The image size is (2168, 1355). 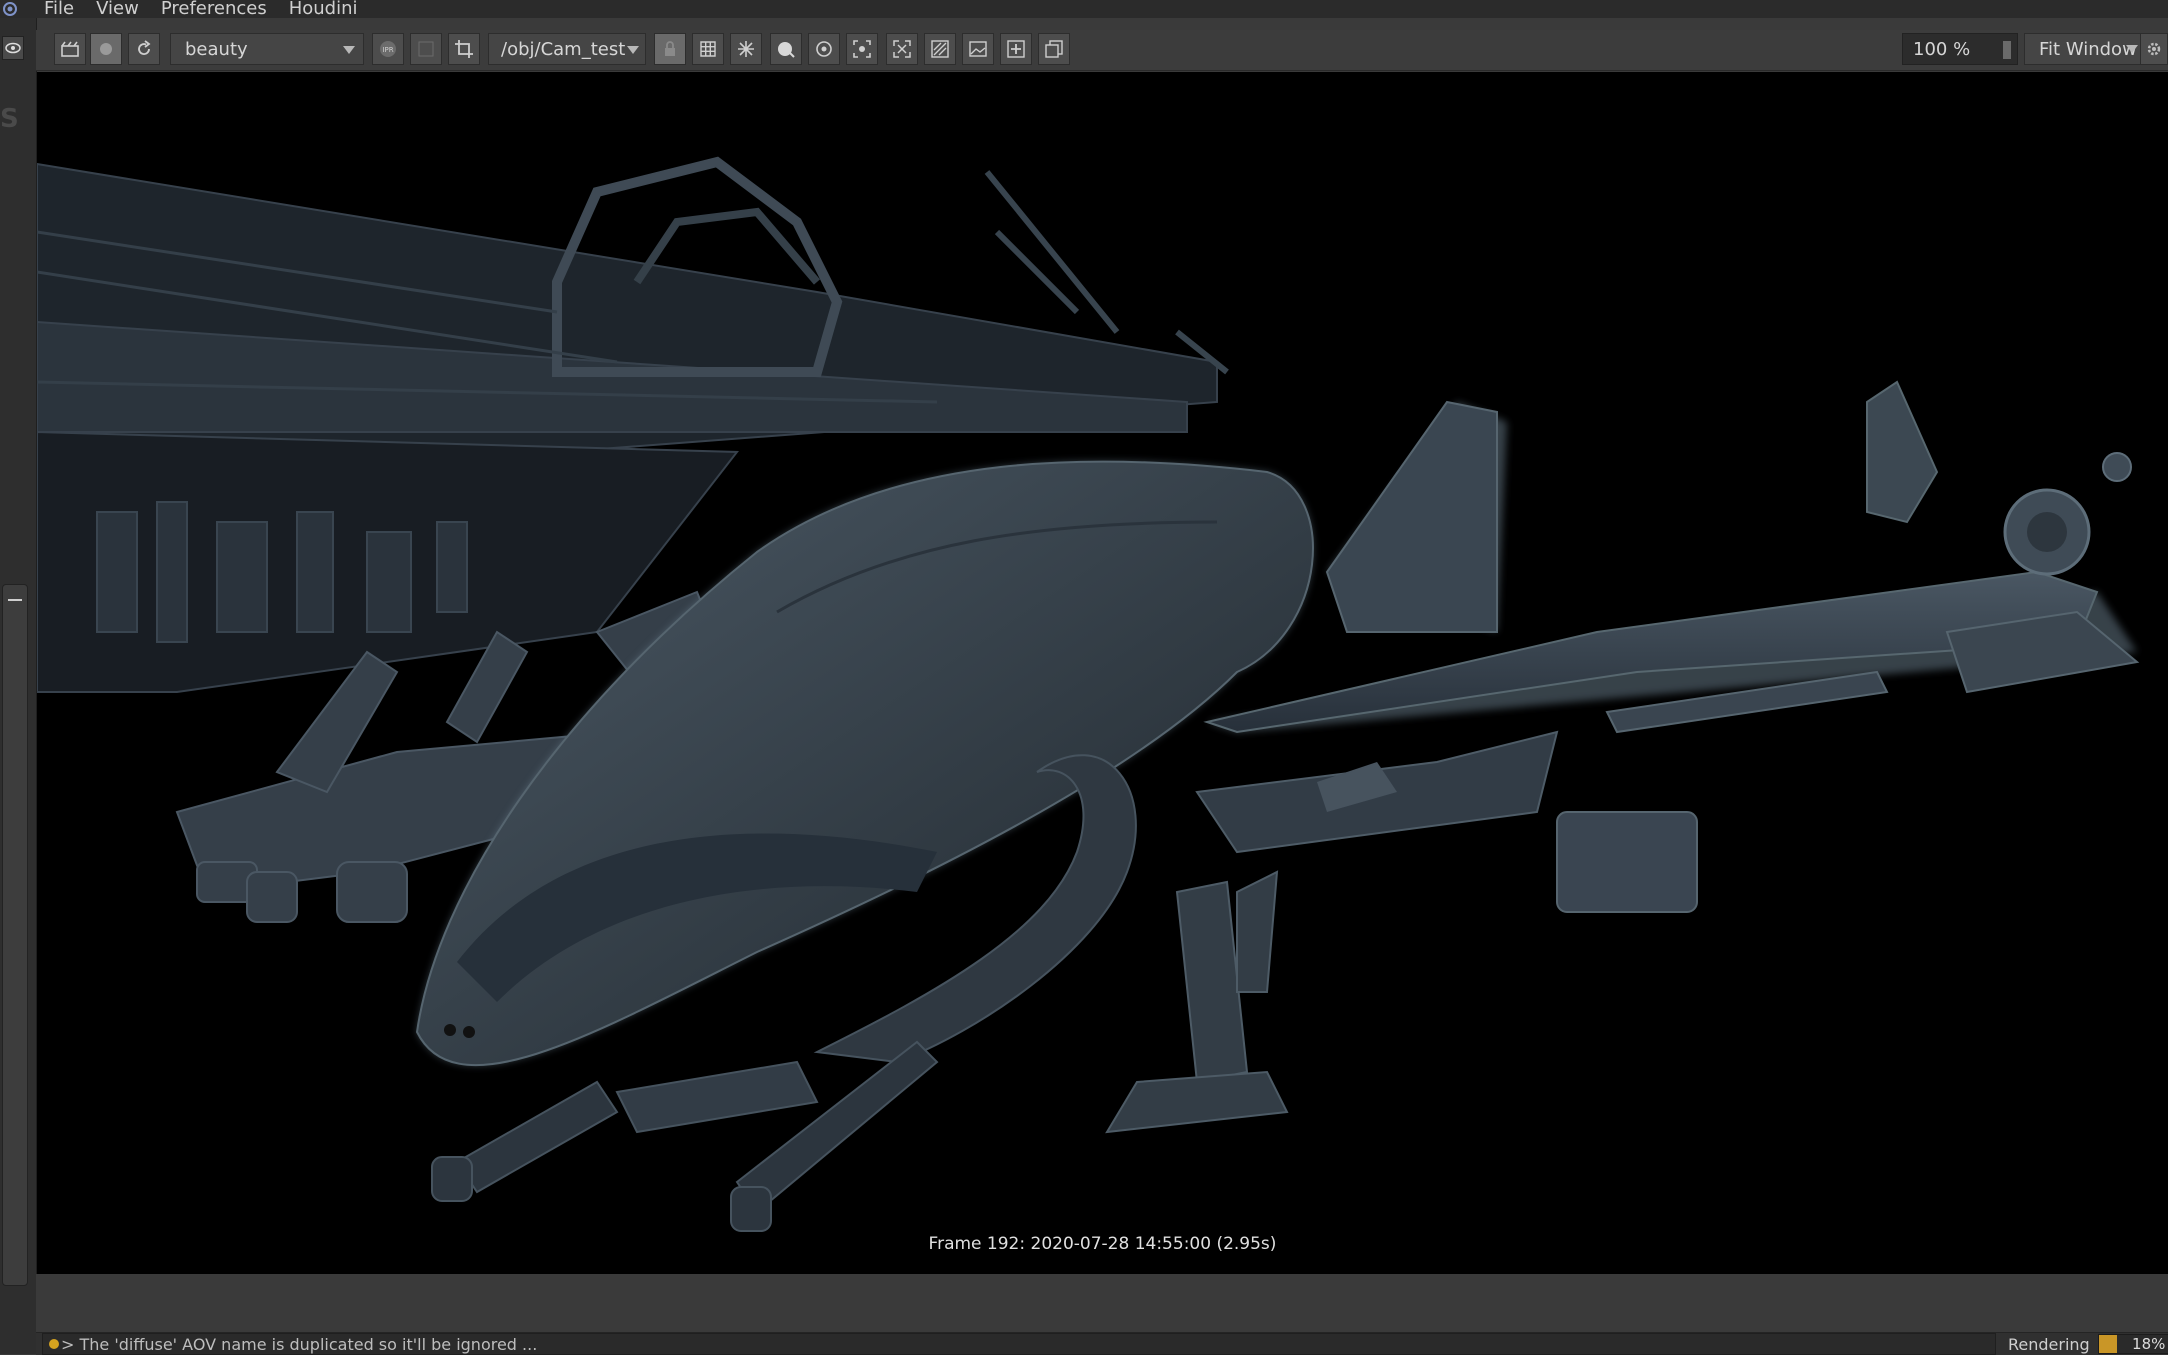 What do you see at coordinates (1102, 1303) in the screenshot?
I see `viewport-footer` at bounding box center [1102, 1303].